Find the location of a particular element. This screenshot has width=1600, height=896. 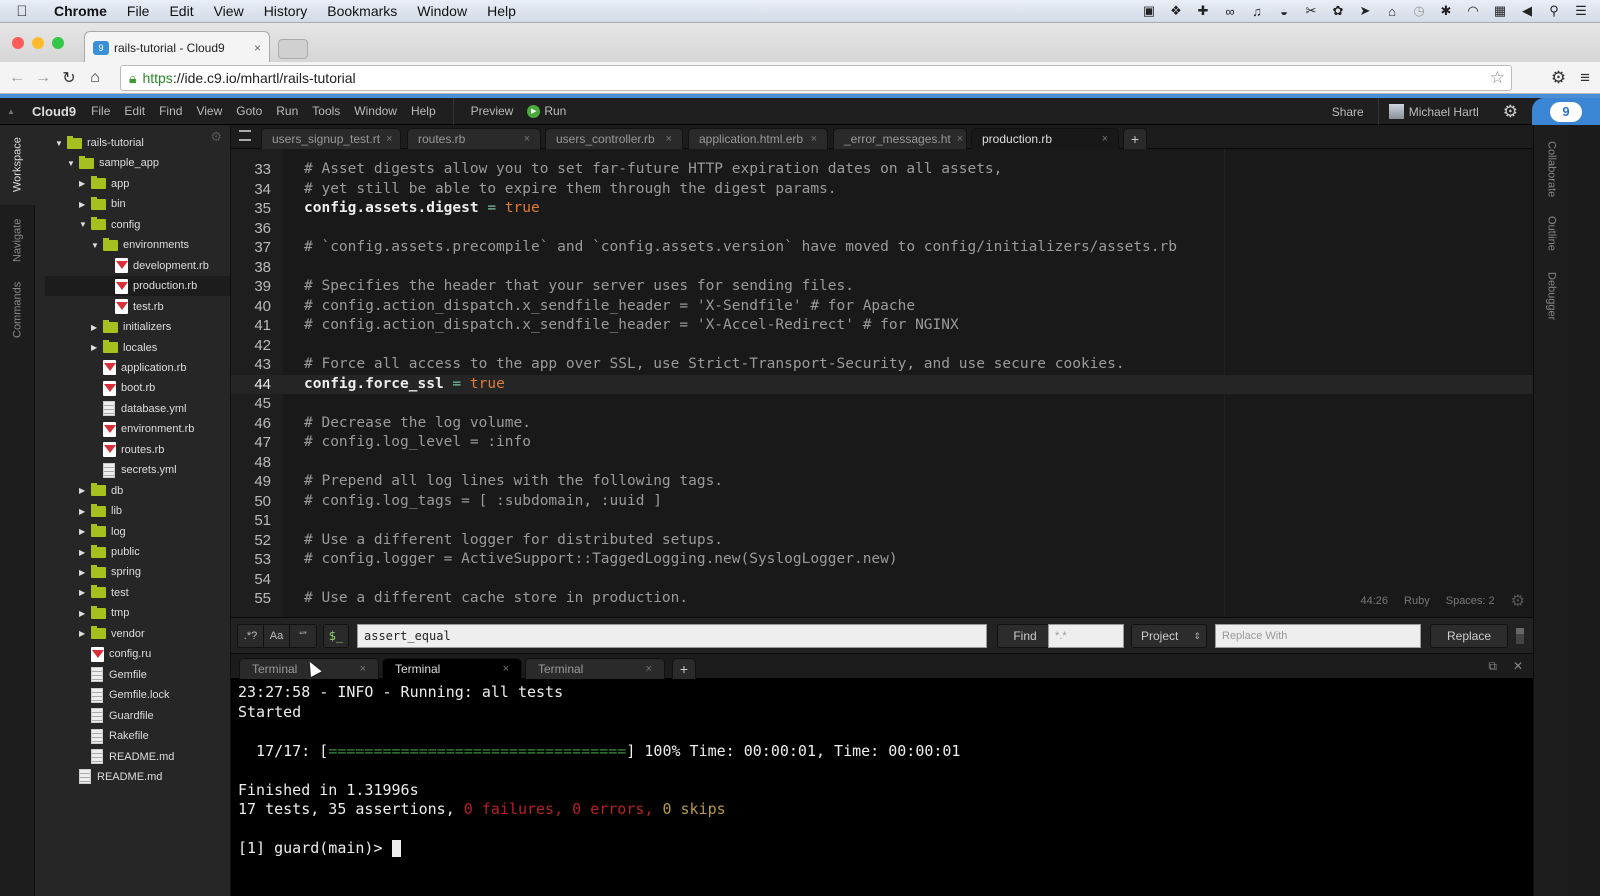

plugin-icon: ✚ is located at coordinates (1203, 11).